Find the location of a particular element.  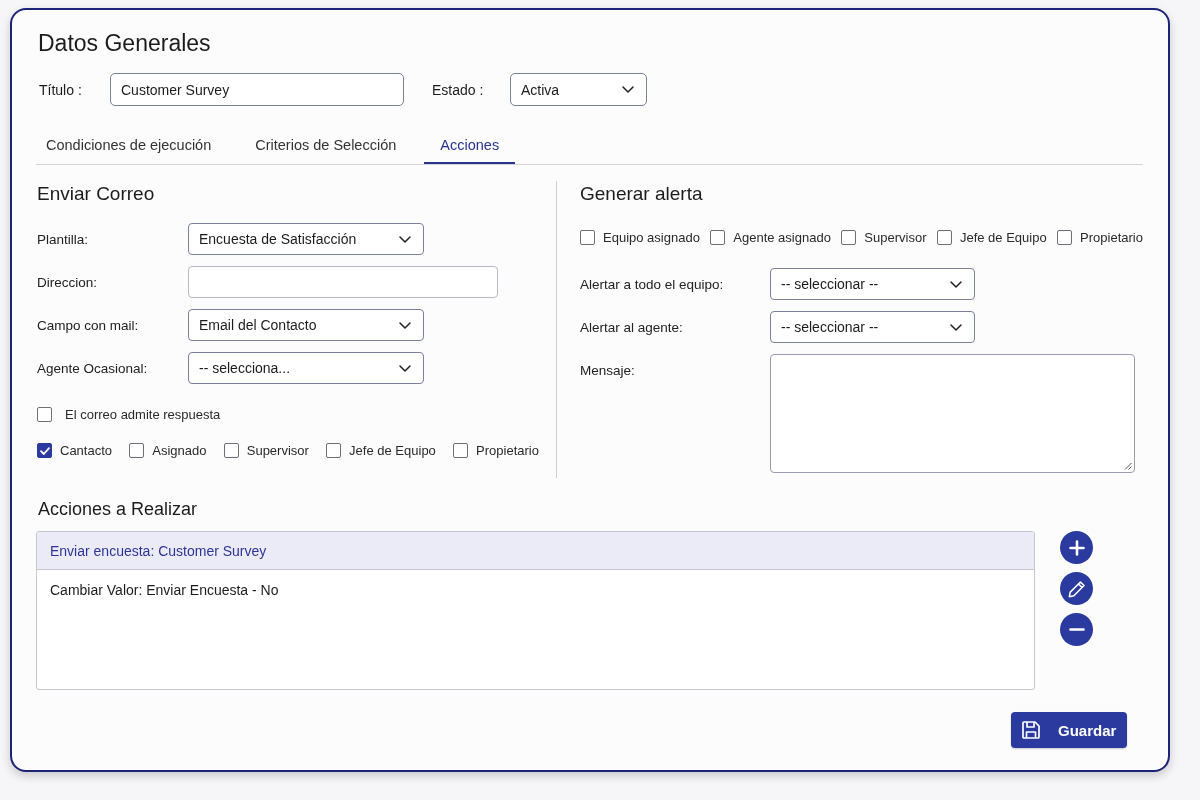

edit-button is located at coordinates (1076, 588).